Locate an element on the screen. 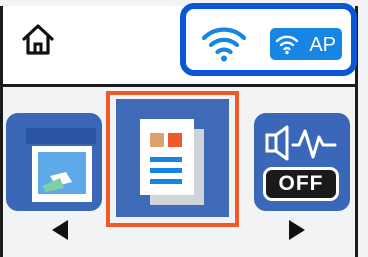 The height and width of the screenshot is (257, 368). sound-off-badge: OFF is located at coordinates (301, 184).